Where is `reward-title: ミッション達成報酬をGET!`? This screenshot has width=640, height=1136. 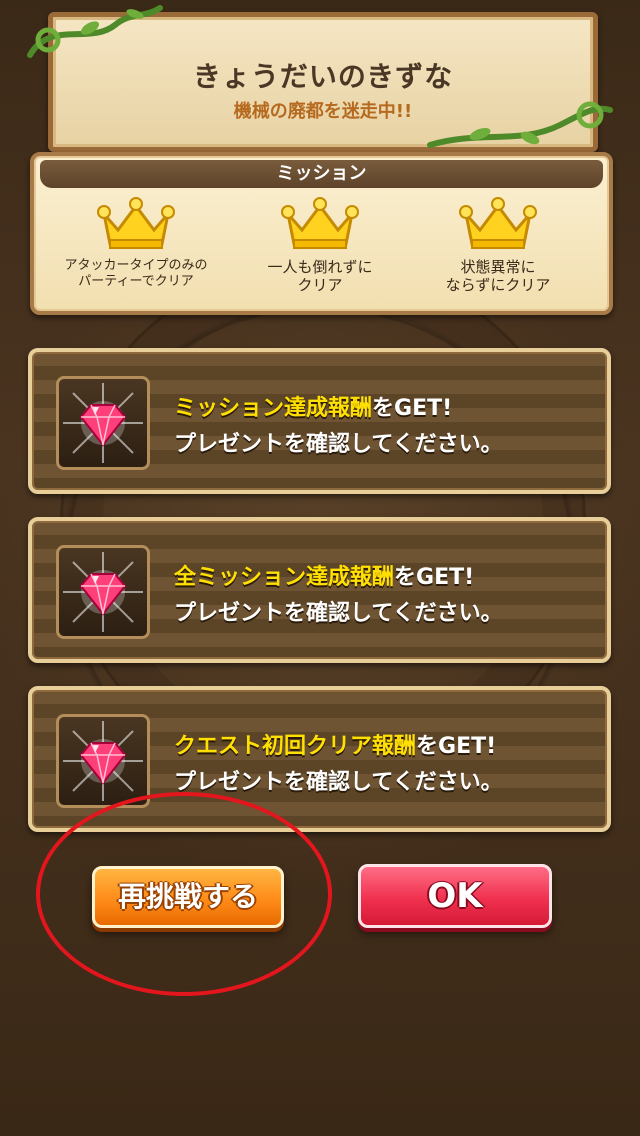
reward-title: ミッション達成報酬をGET! is located at coordinates (313, 406).